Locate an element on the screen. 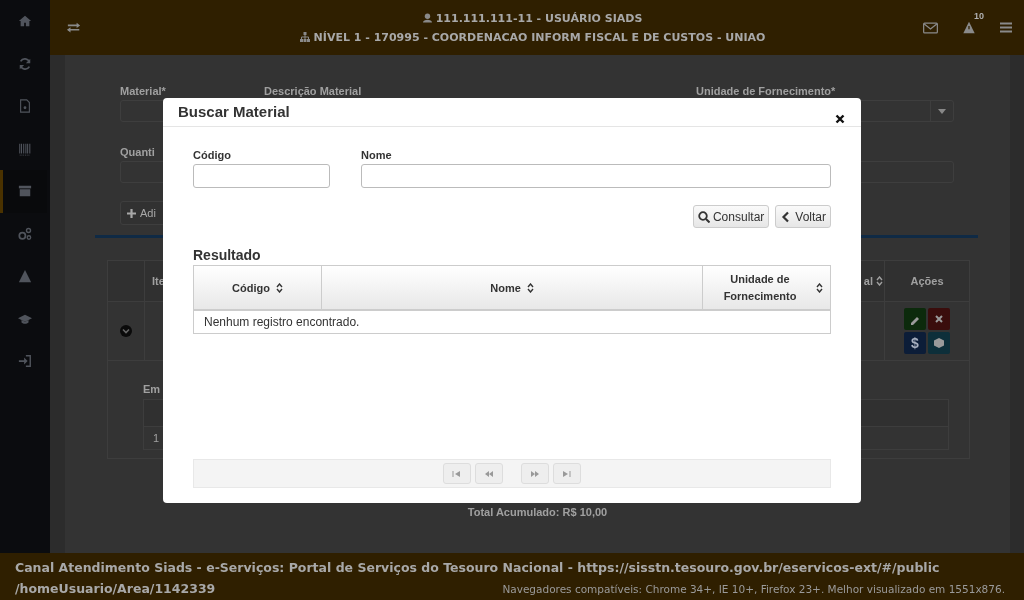 Image resolution: width=1024 pixels, height=600 pixels. rewind-icon is located at coordinates (489, 473).